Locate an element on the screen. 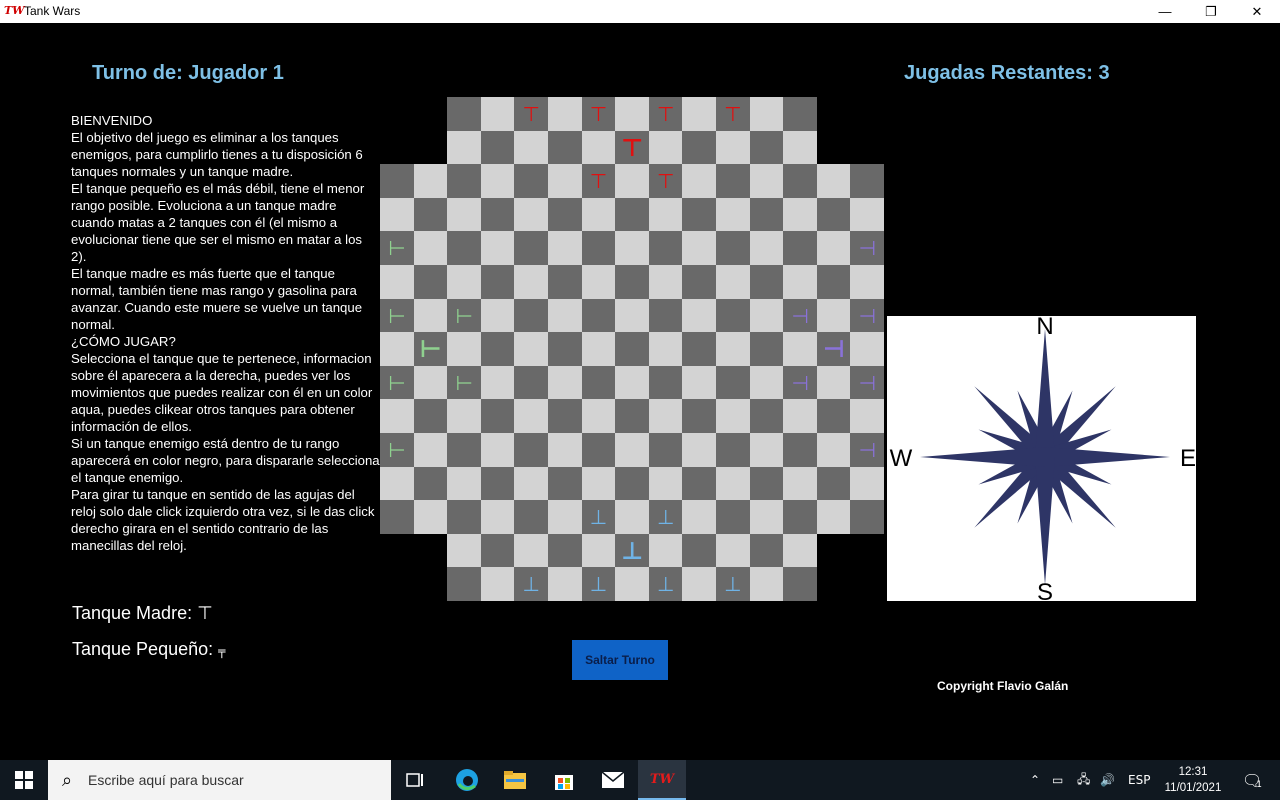 This screenshot has width=1280, height=800. taskbar-search-box: ⌕ Escribe aquí para buscar is located at coordinates (219, 780).